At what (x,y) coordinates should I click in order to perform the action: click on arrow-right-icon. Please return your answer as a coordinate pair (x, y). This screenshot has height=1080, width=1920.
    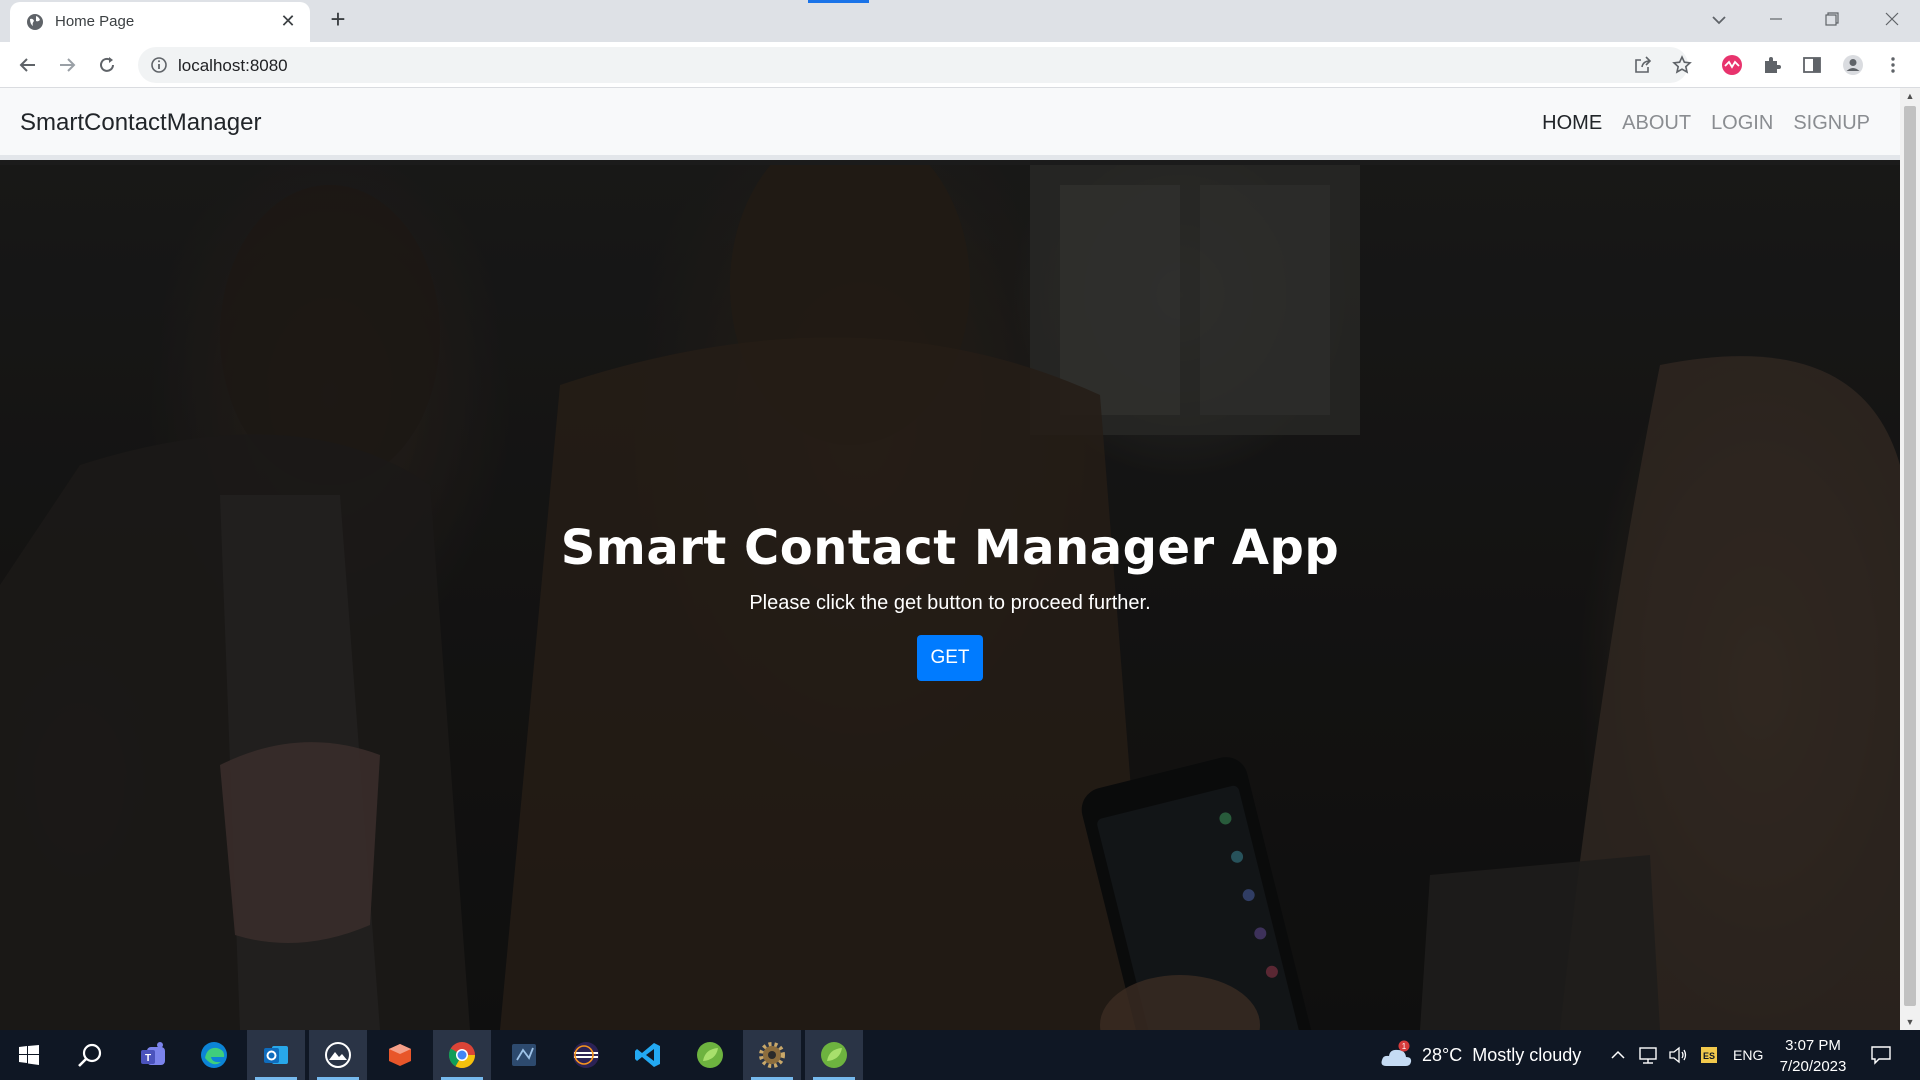
    Looking at the image, I should click on (68, 65).